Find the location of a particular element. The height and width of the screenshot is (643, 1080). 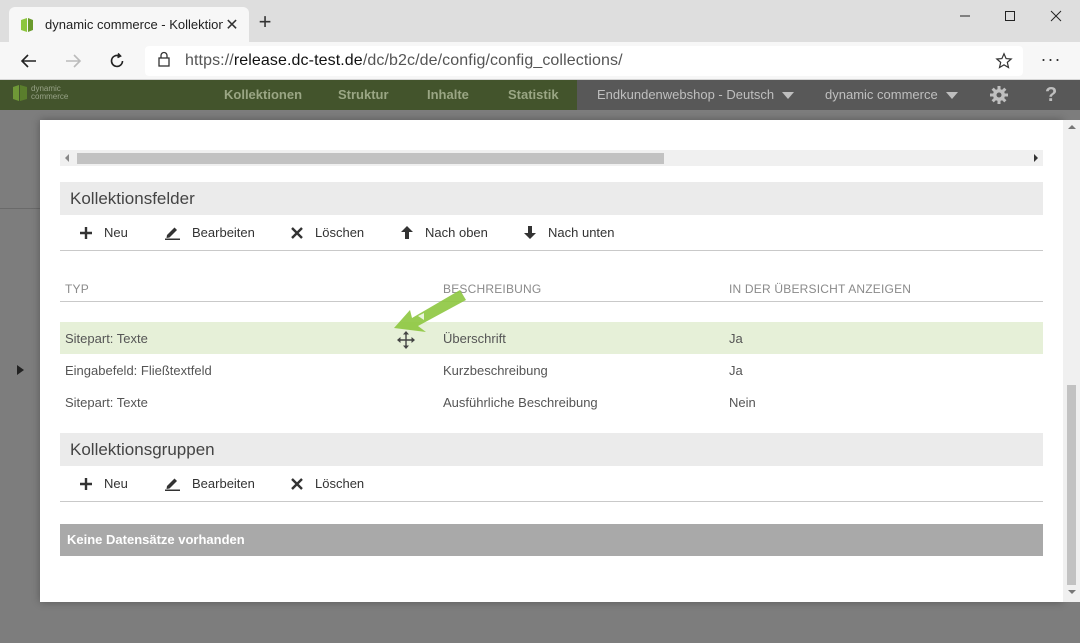

favorite-star-icon is located at coordinates (1004, 63).